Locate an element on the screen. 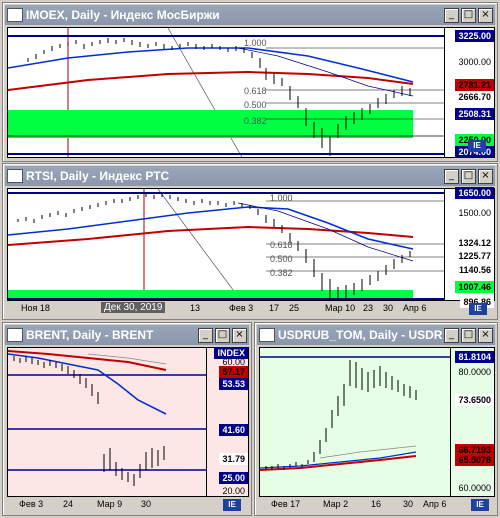 The width and height of the screenshot is (500, 518). price-label: 1500.00 is located at coordinates (474, 213).